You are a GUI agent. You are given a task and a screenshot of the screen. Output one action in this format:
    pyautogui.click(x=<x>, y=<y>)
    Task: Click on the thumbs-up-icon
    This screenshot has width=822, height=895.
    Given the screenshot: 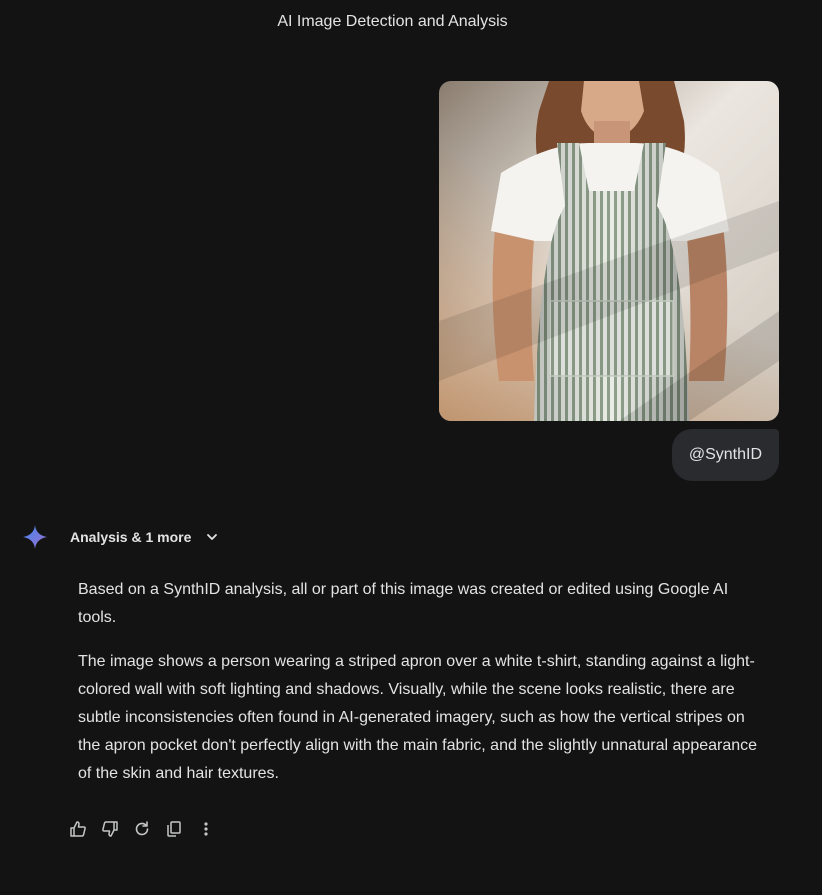 What is the action you would take?
    pyautogui.click(x=78, y=829)
    